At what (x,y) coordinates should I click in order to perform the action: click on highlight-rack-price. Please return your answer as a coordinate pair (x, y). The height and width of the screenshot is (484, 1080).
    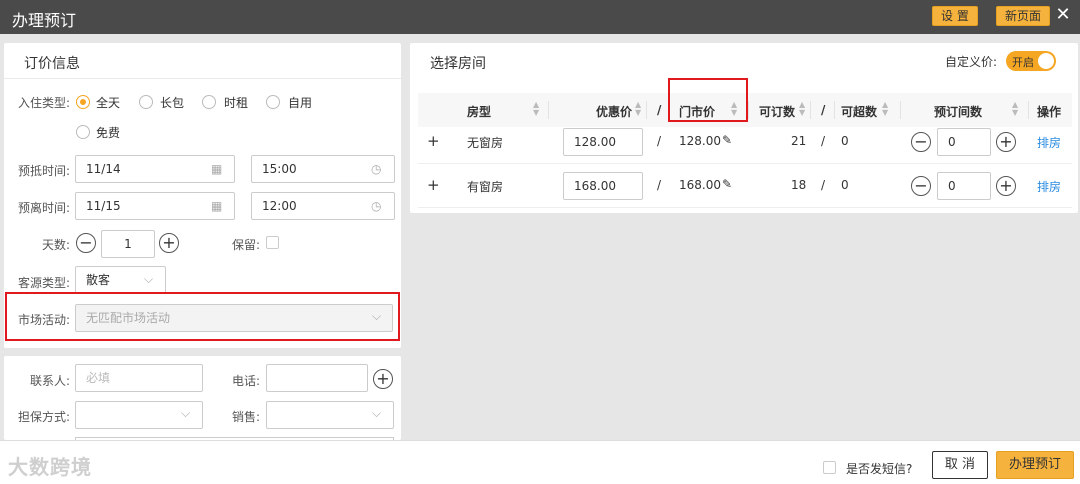
    Looking at the image, I should click on (708, 100).